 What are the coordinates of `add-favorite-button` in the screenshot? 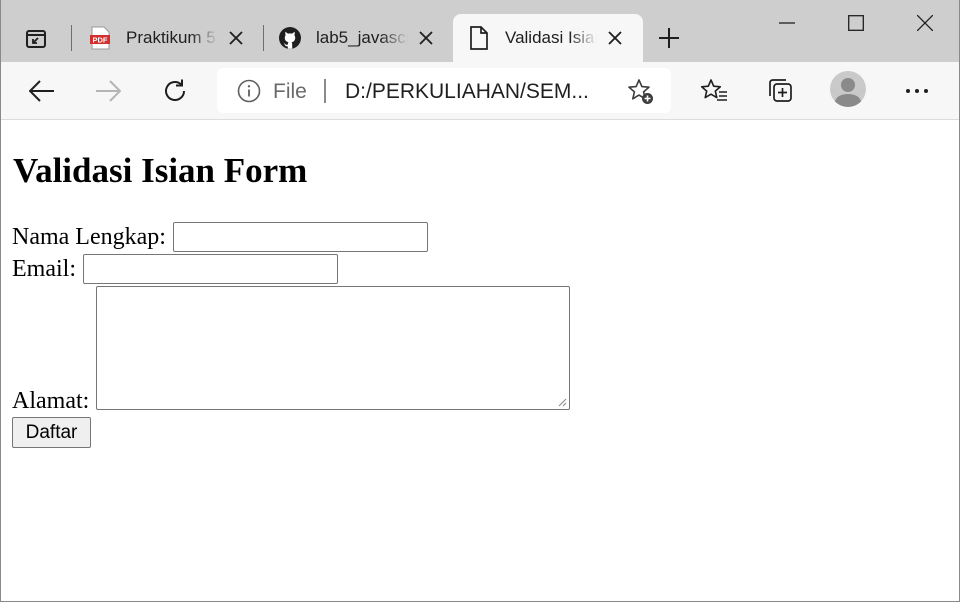 It's located at (641, 92).